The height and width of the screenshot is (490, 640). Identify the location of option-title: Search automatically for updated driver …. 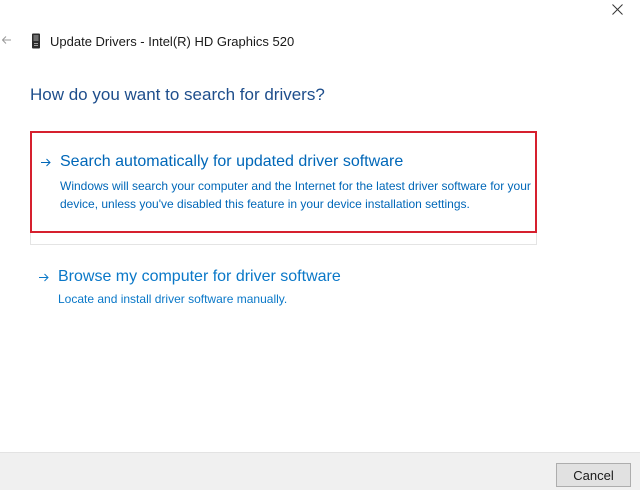
(232, 161).